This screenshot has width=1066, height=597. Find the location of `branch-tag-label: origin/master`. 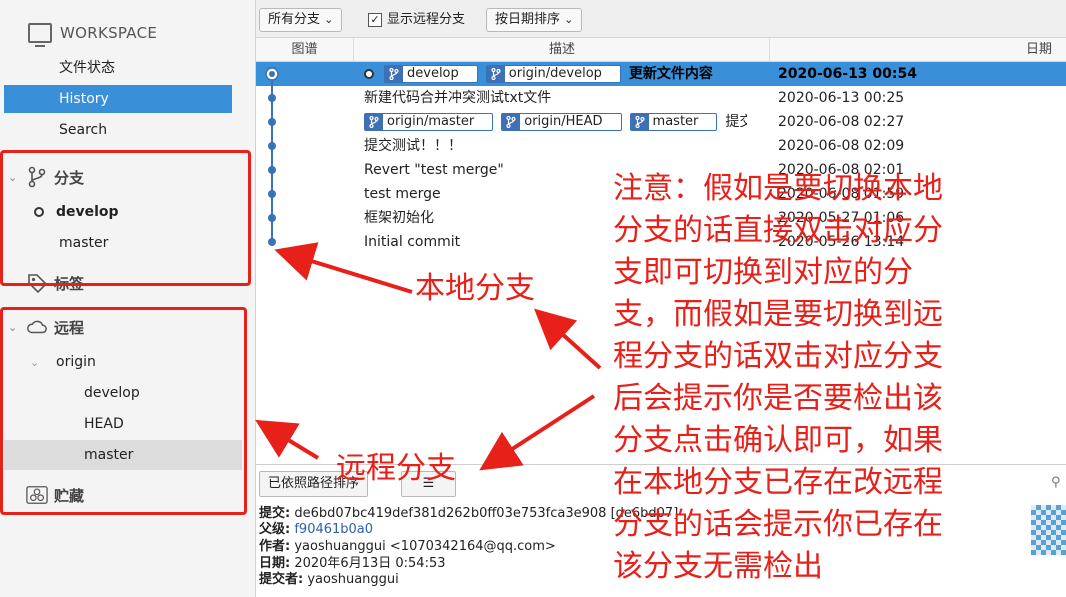

branch-tag-label: origin/master is located at coordinates (431, 121).